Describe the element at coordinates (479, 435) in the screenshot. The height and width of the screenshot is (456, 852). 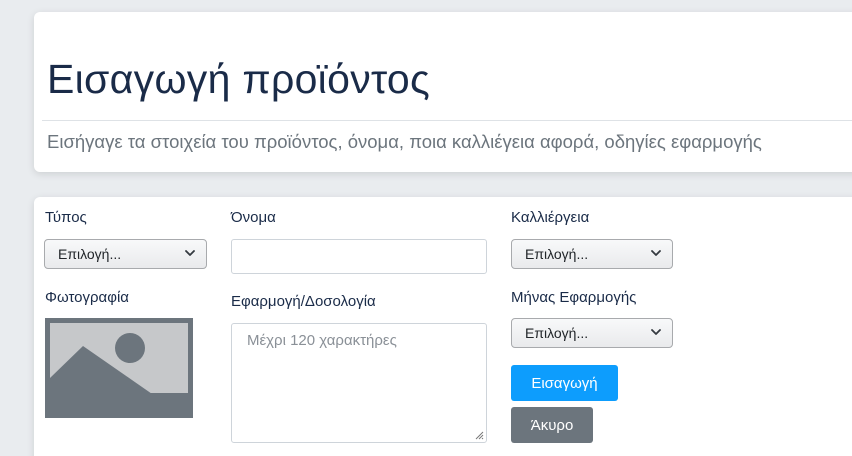
I see `resize-grip-icon` at that location.